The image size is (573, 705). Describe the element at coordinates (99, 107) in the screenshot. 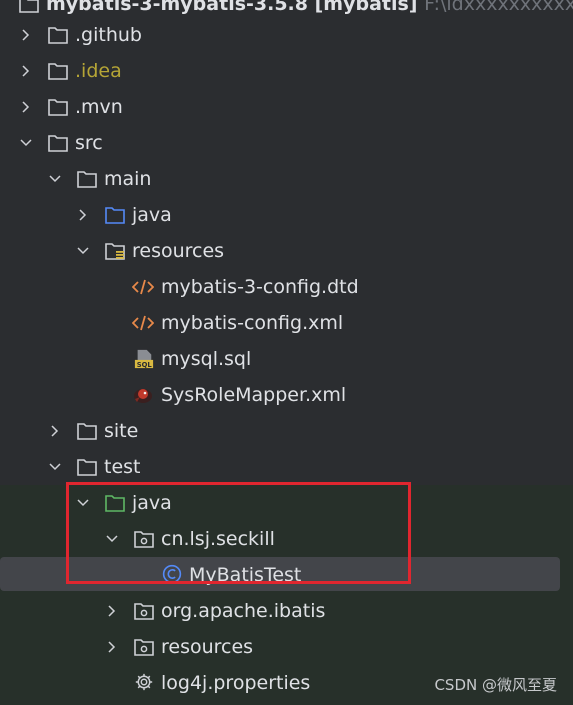

I see `tree-item-label: .mvn` at that location.